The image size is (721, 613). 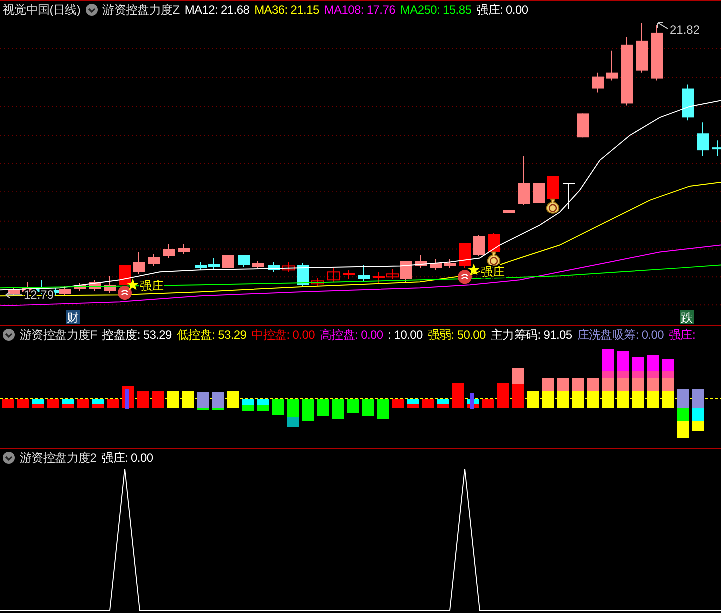 I want to click on chart-title: 视觉中国(日线), so click(x=42, y=10).